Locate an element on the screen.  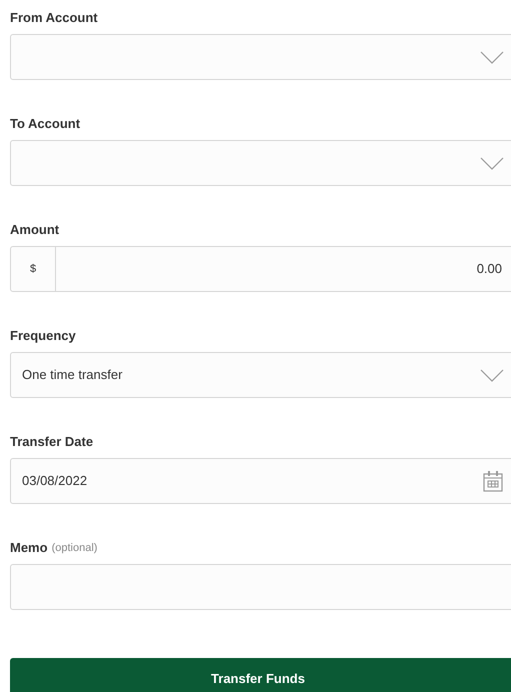
calendar-icon is located at coordinates (493, 481).